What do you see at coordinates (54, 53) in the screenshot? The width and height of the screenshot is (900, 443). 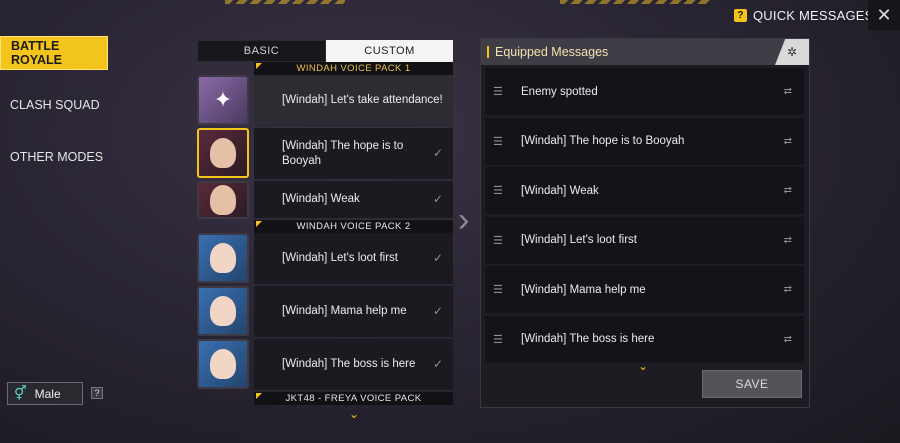 I see `mode-battle-royale: BATTLE ROYALE` at bounding box center [54, 53].